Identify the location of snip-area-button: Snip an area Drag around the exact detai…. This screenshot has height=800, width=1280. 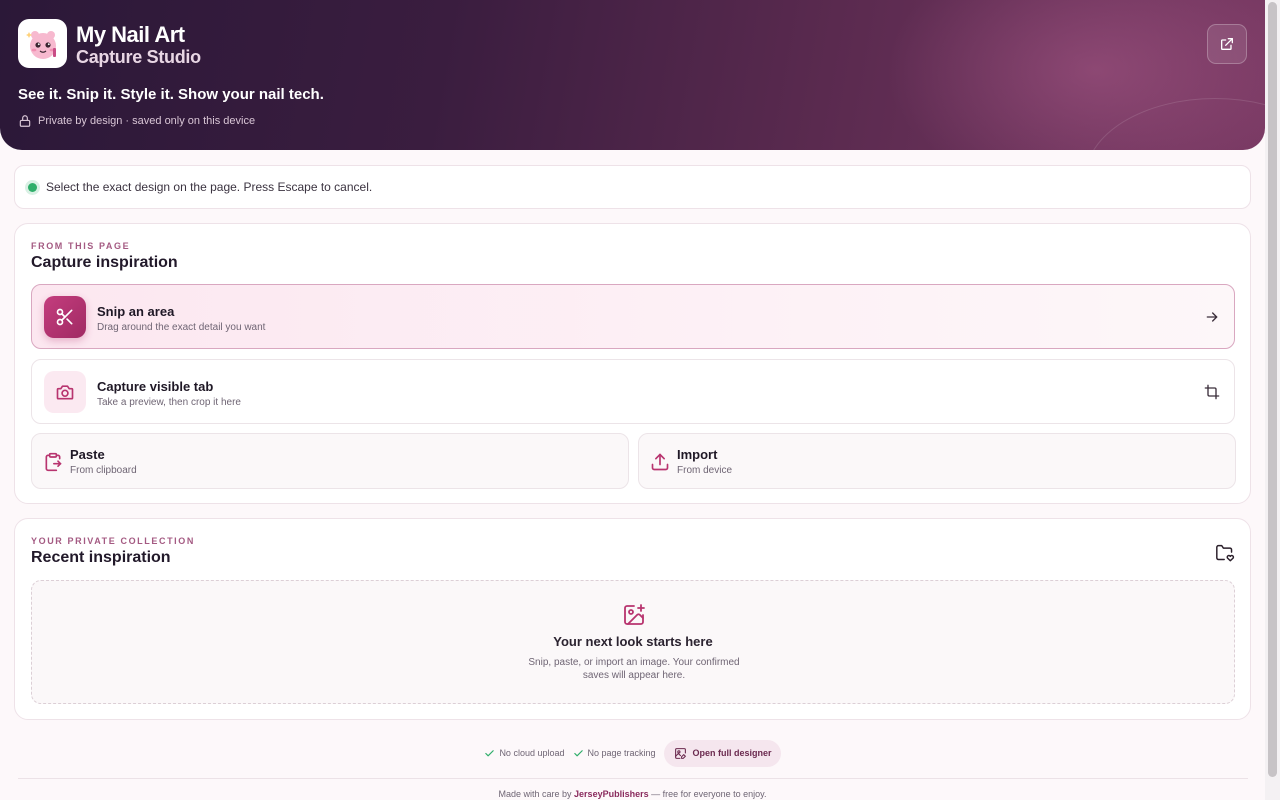
(633, 316).